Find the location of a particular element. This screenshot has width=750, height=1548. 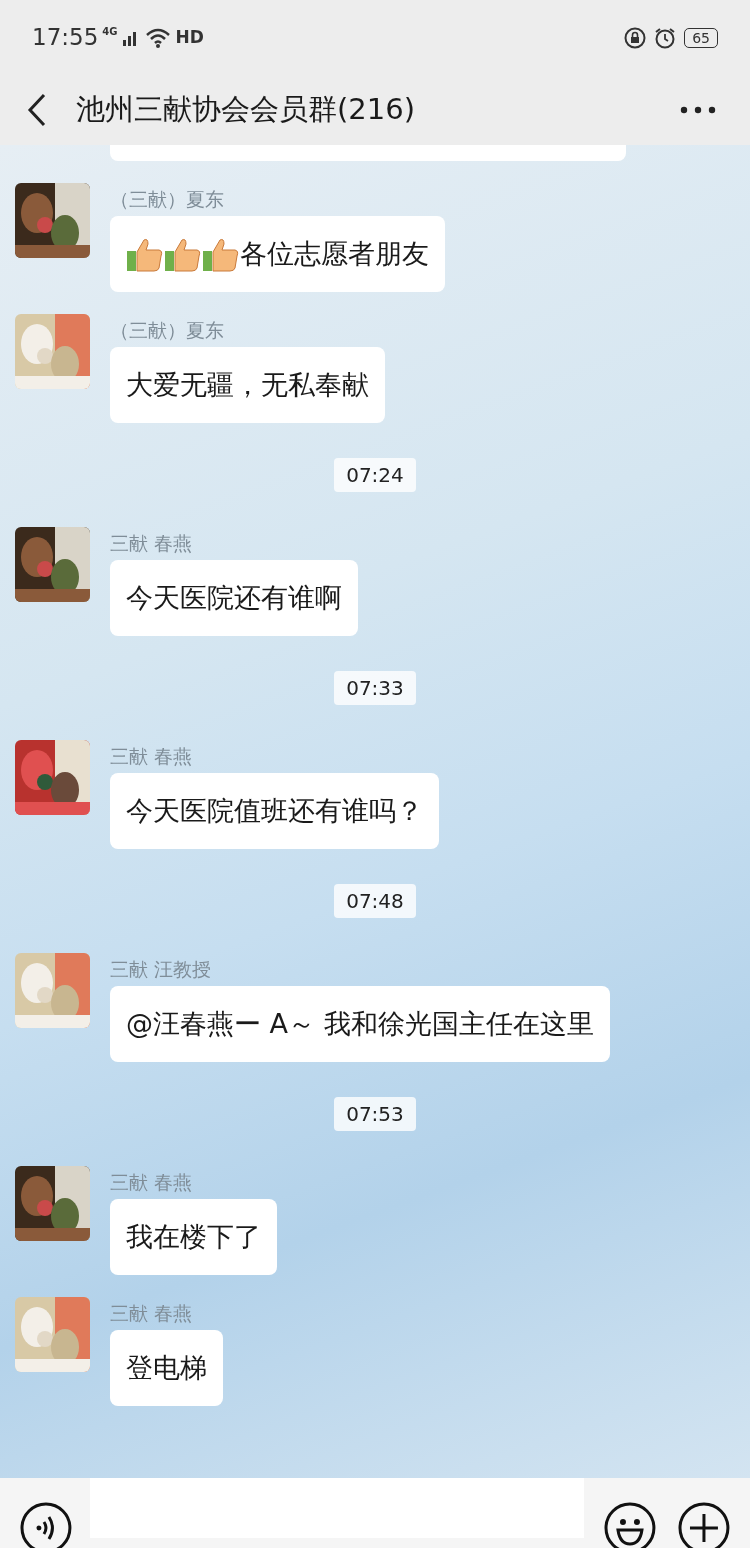

message-text: @汪春燕ー A～ 我和徐光国主任在这里 is located at coordinates (360, 1024).